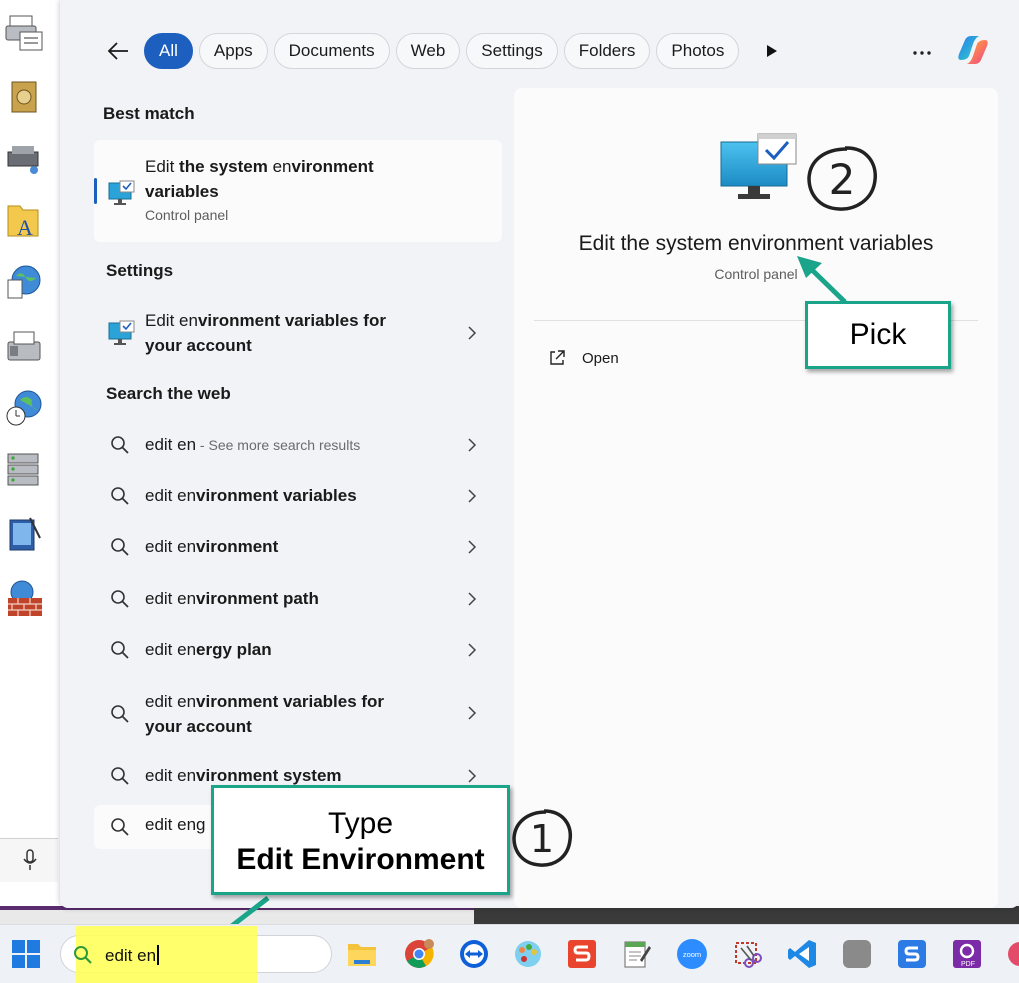  I want to click on pdf-icon: PDF, so click(967, 954).